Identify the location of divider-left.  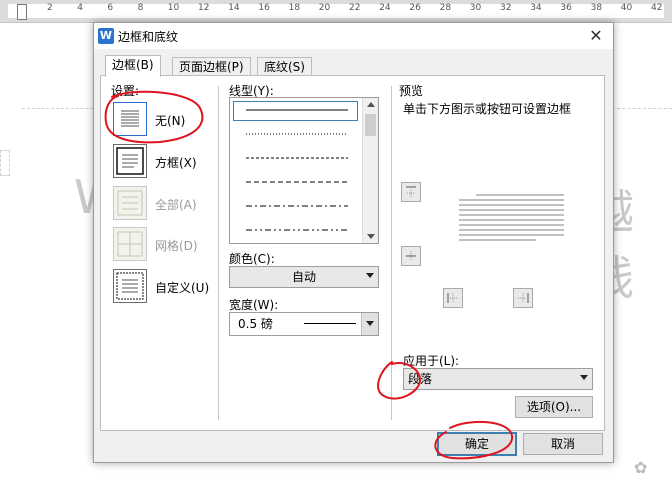
(218, 253).